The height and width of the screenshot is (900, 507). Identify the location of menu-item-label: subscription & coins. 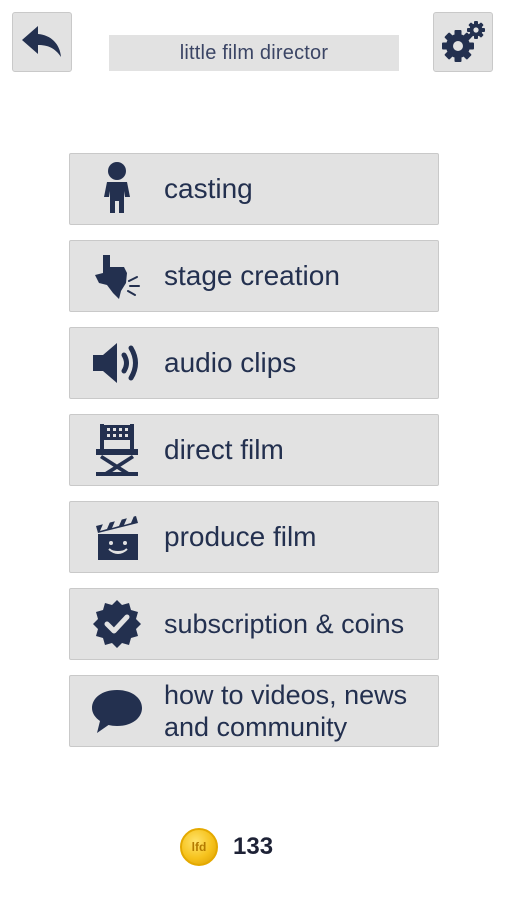
(284, 624).